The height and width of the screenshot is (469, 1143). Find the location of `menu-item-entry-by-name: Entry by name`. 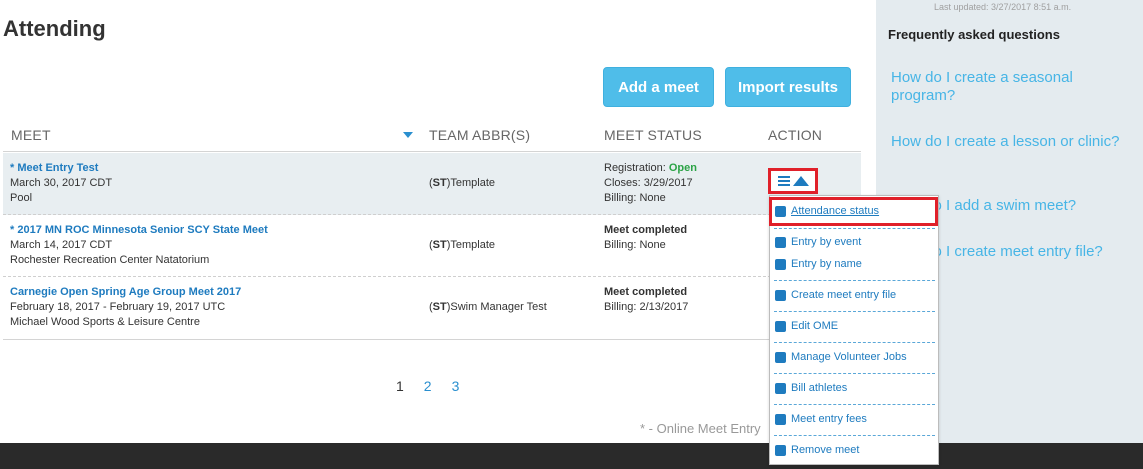

menu-item-entry-by-name: Entry by name is located at coordinates (818, 264).